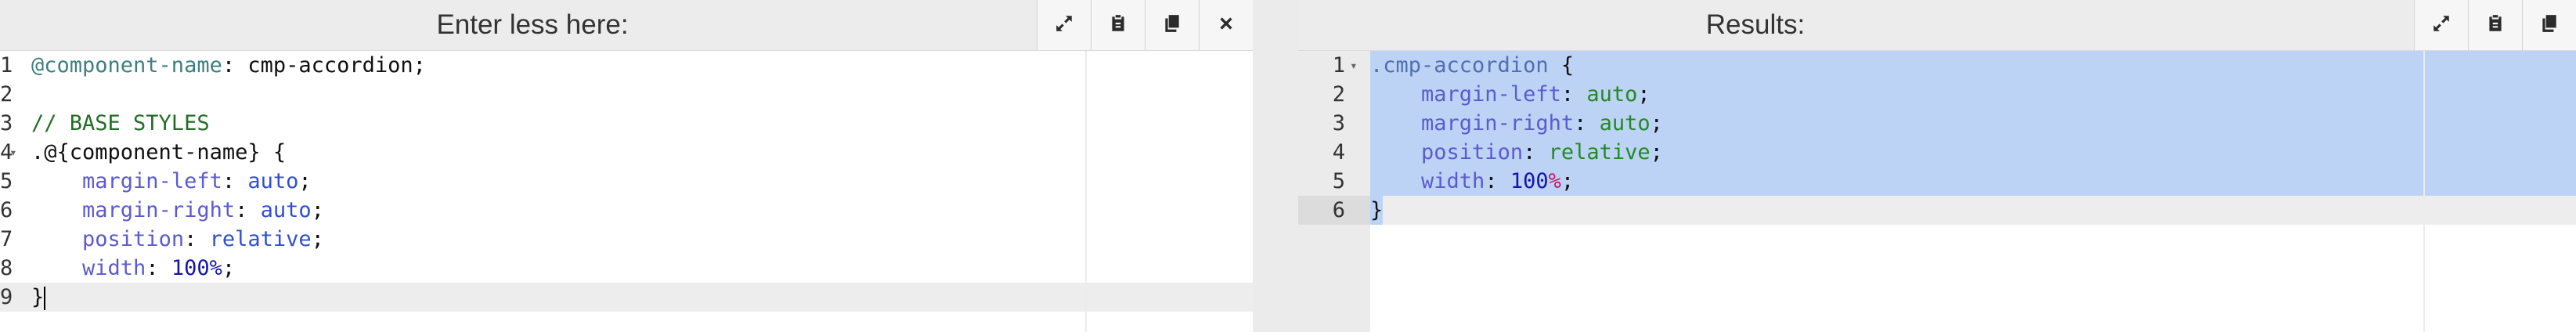 Image resolution: width=2576 pixels, height=332 pixels. What do you see at coordinates (1554, 181) in the screenshot?
I see `code-token: %` at bounding box center [1554, 181].